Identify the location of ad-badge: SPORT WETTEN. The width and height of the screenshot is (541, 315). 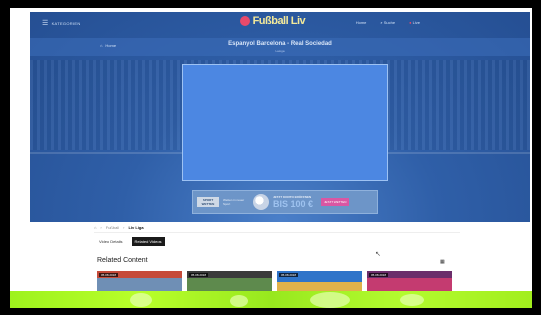
(208, 202).